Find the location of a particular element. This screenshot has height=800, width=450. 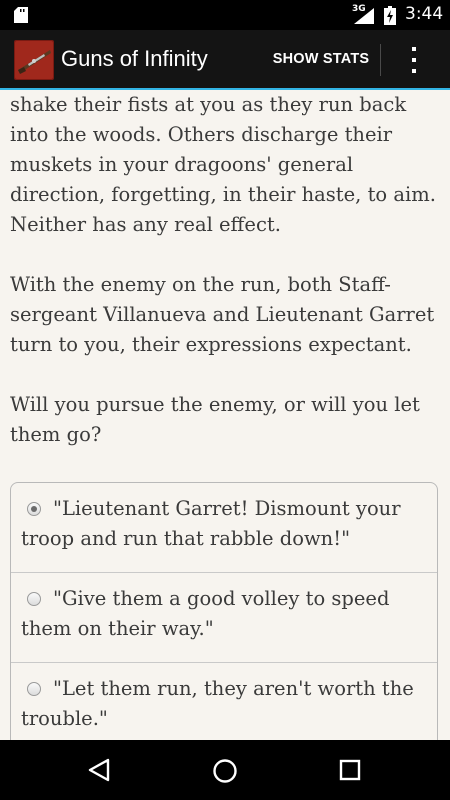

status-bar: 3G 3:44 is located at coordinates (225, 15).